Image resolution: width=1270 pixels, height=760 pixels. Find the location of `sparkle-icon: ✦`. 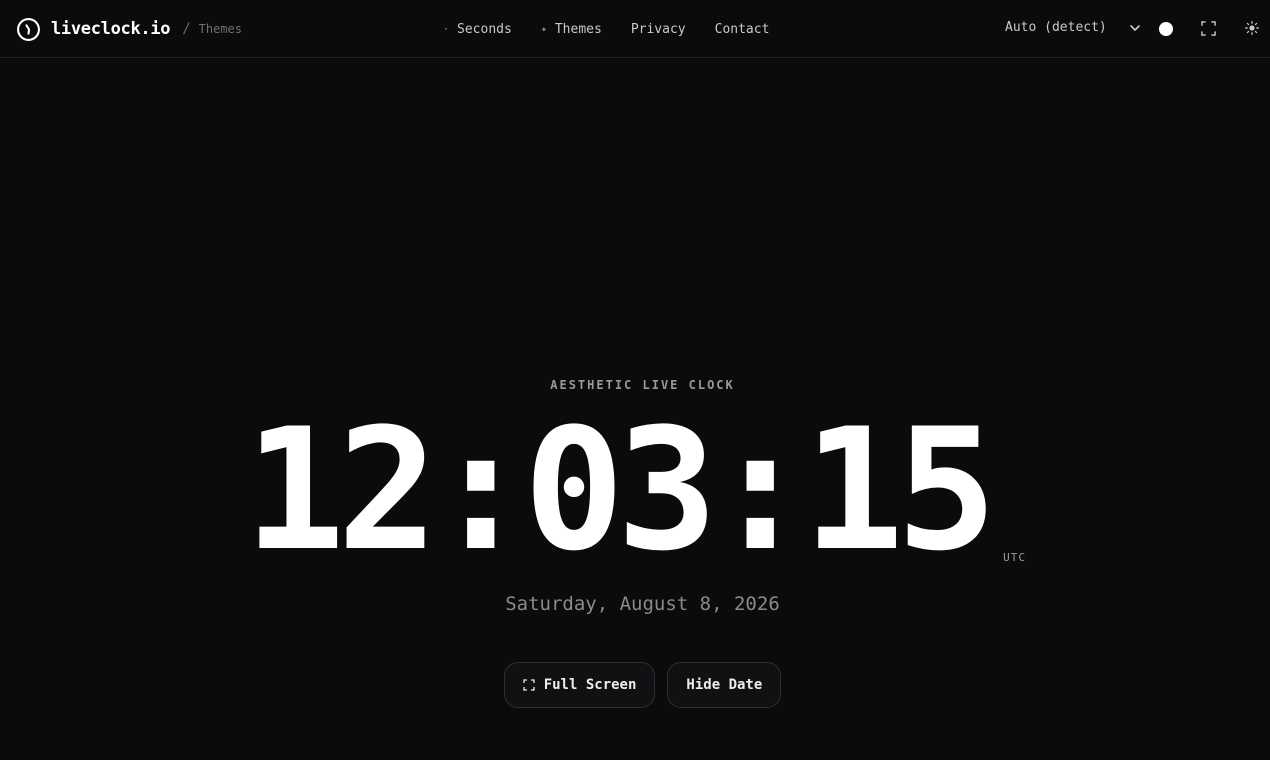

sparkle-icon: ✦ is located at coordinates (543, 29).